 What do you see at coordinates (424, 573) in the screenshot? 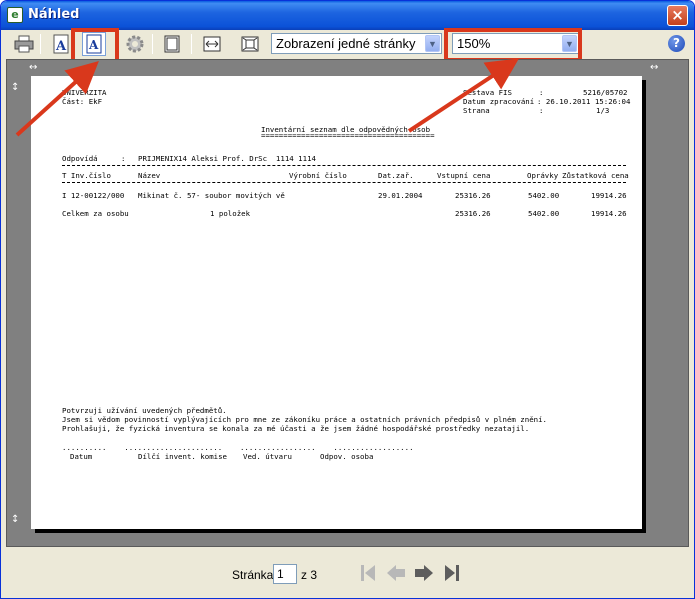
I see `next-page-icon` at bounding box center [424, 573].